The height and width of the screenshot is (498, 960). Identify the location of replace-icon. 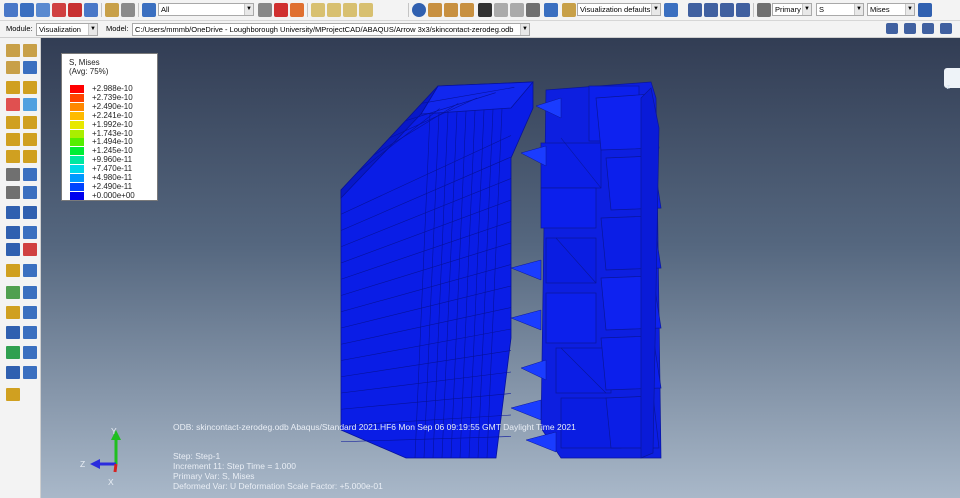
(30, 312).